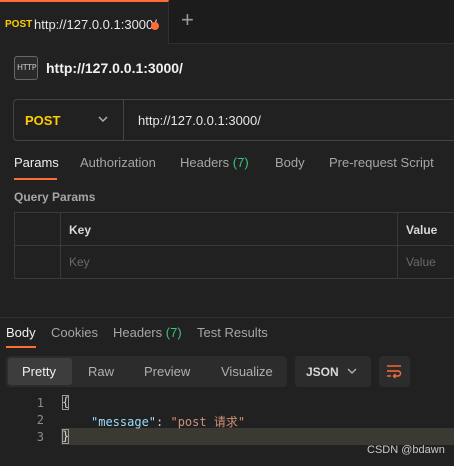  I want to click on tab-headers: Headers (7), so click(214, 162).